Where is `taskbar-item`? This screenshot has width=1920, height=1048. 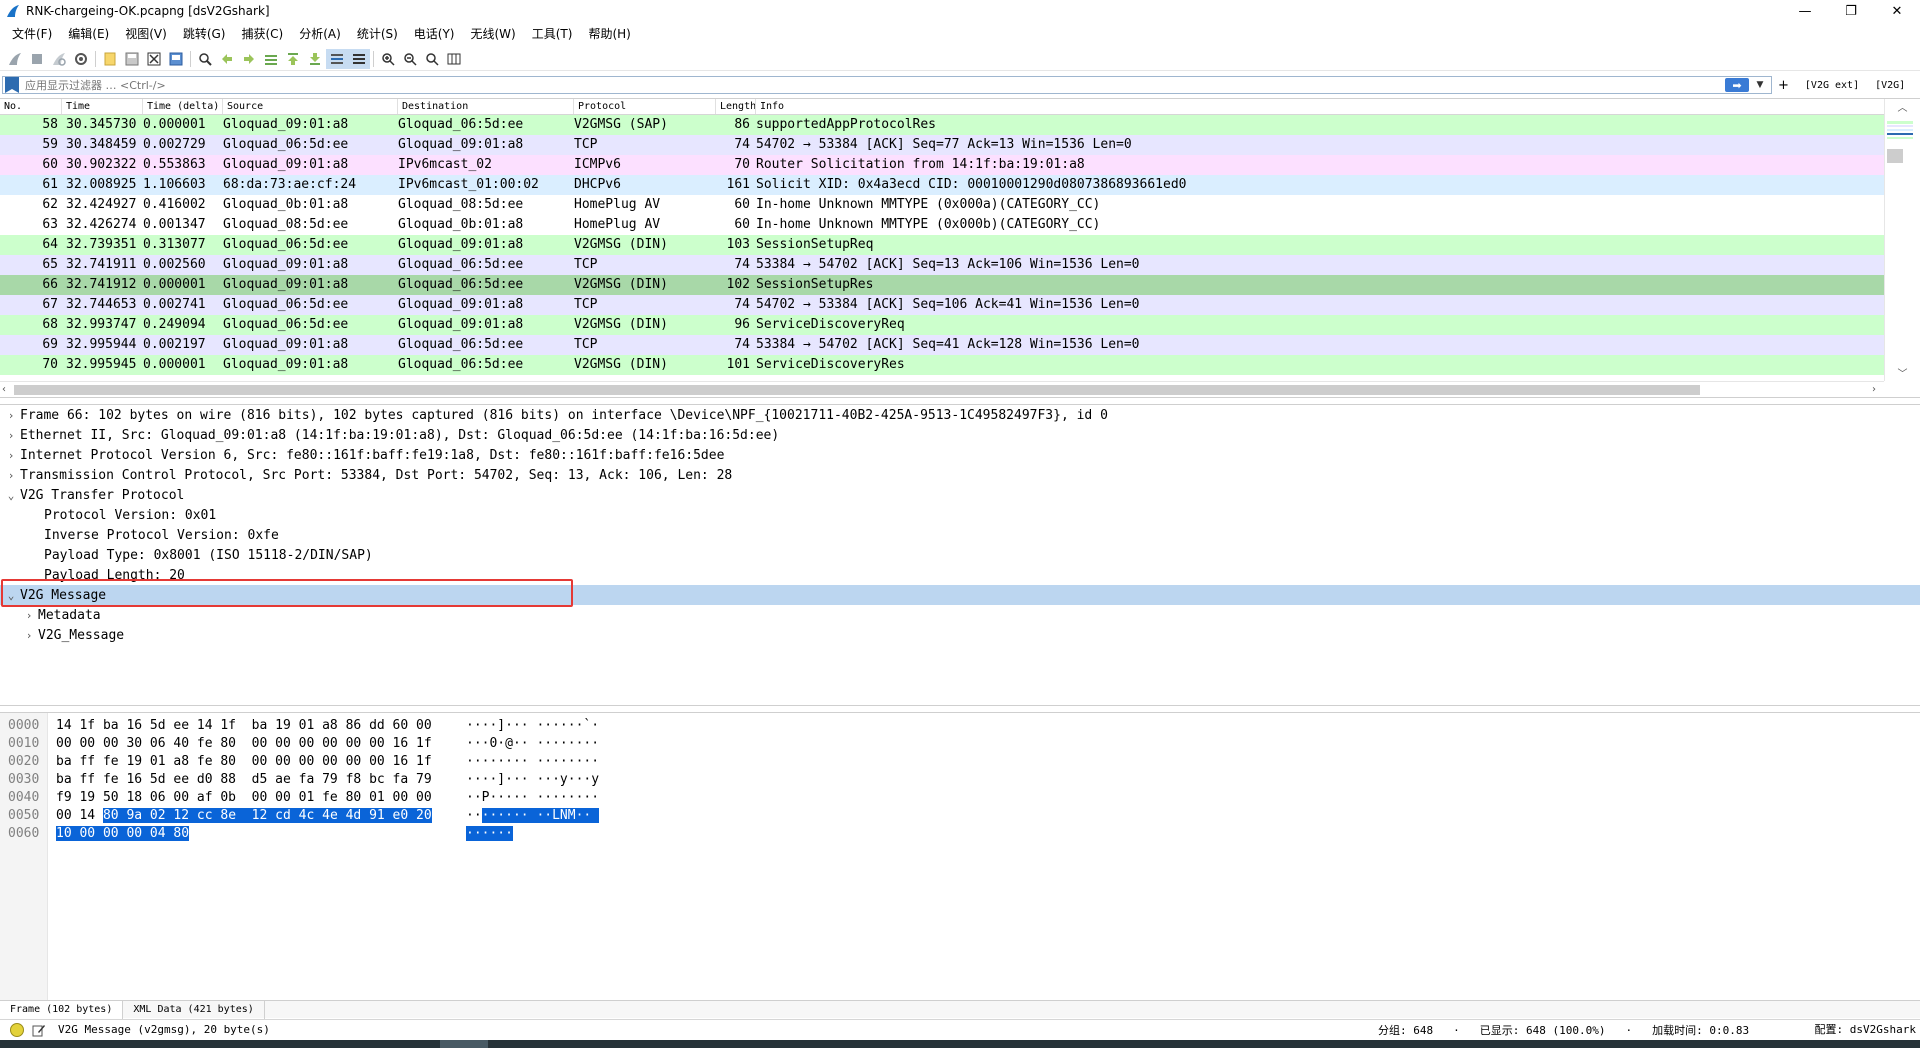
taskbar-item is located at coordinates (464, 1044).